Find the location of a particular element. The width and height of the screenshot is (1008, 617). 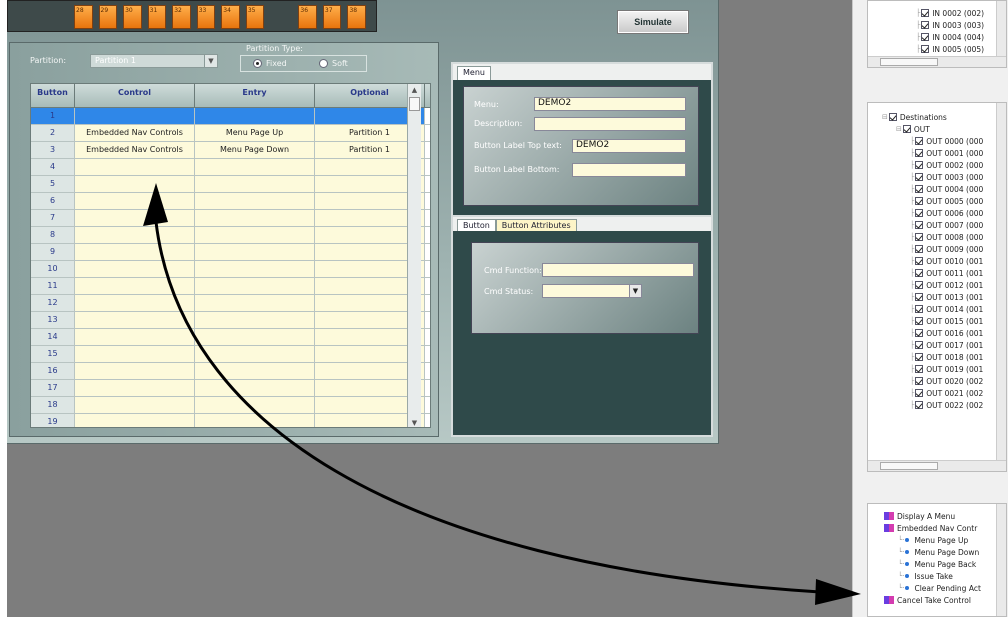

grid-scrollbar: ▲ ▼ is located at coordinates (414, 255).